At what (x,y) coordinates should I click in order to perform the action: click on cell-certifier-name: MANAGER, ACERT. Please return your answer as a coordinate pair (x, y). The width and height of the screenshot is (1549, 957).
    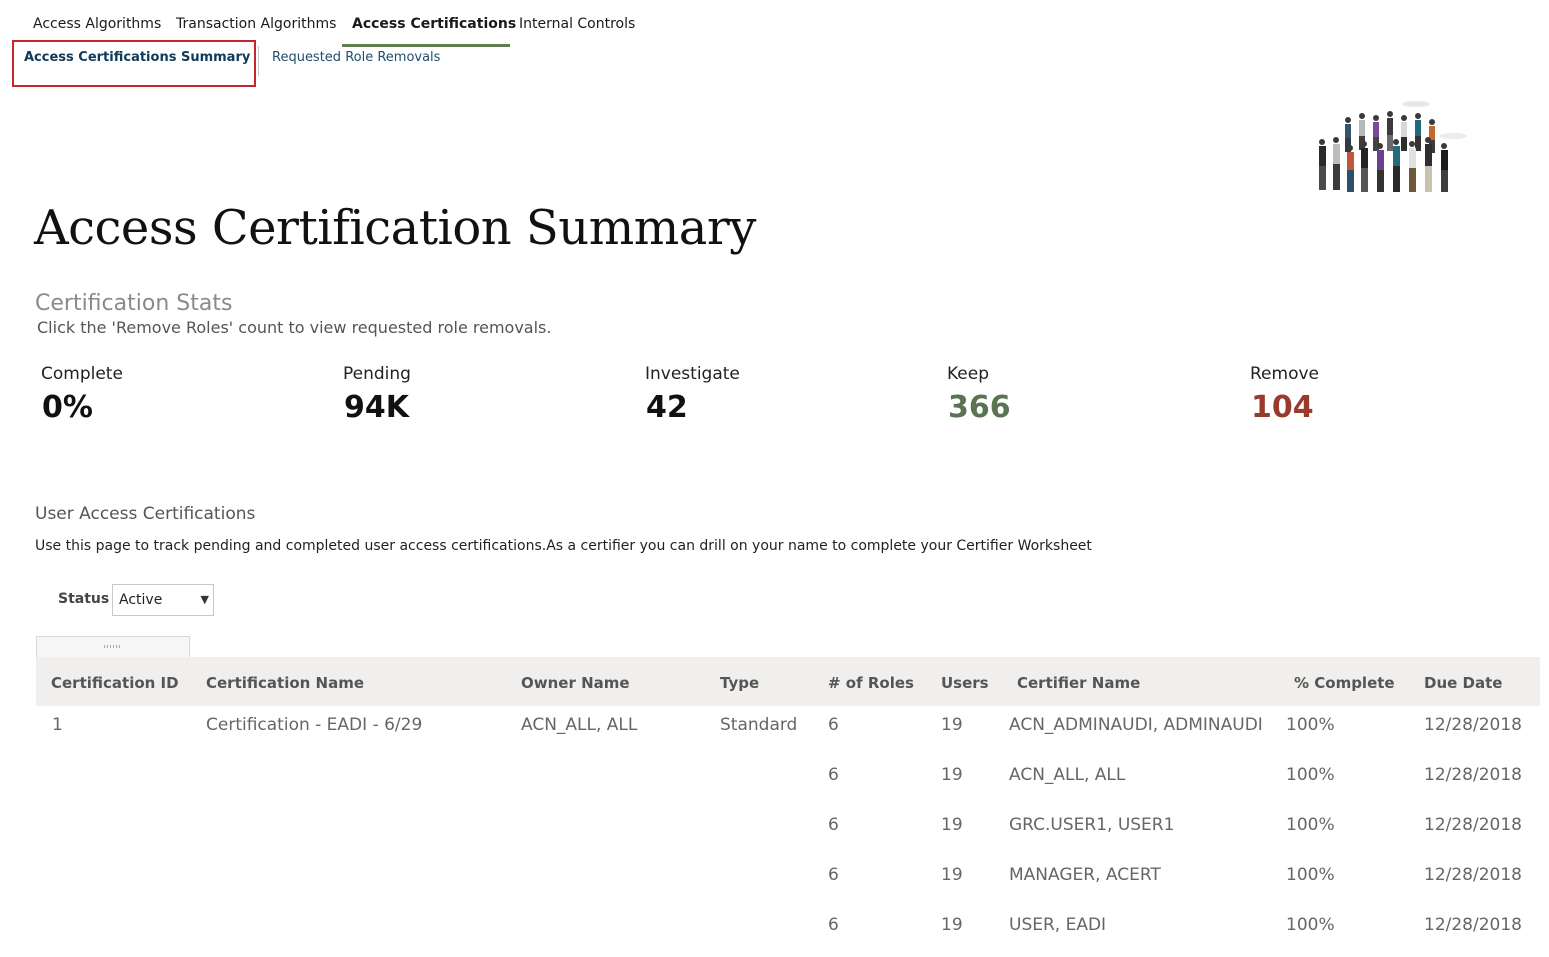
    Looking at the image, I should click on (1085, 875).